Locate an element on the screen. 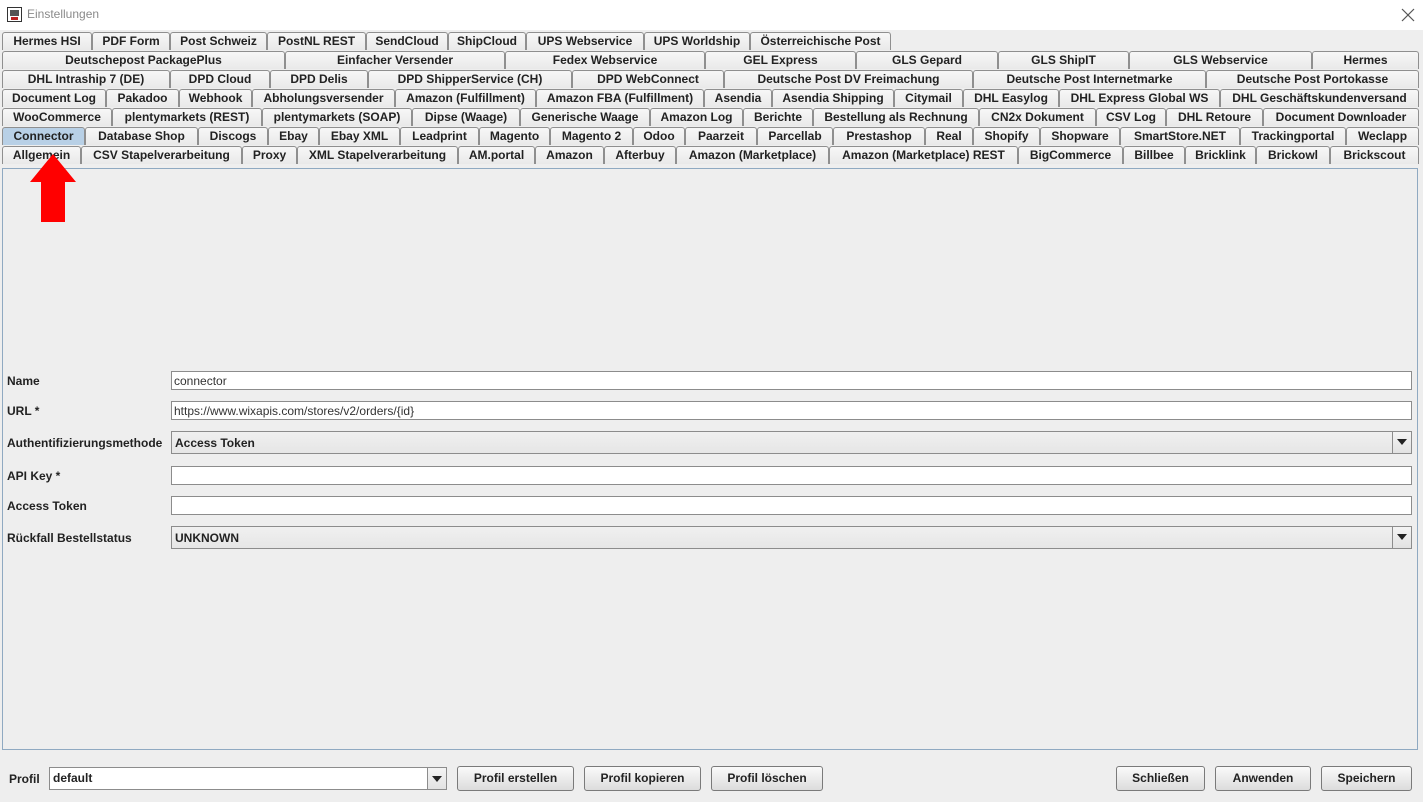  tab-prestashop: Prestashop is located at coordinates (879, 136).